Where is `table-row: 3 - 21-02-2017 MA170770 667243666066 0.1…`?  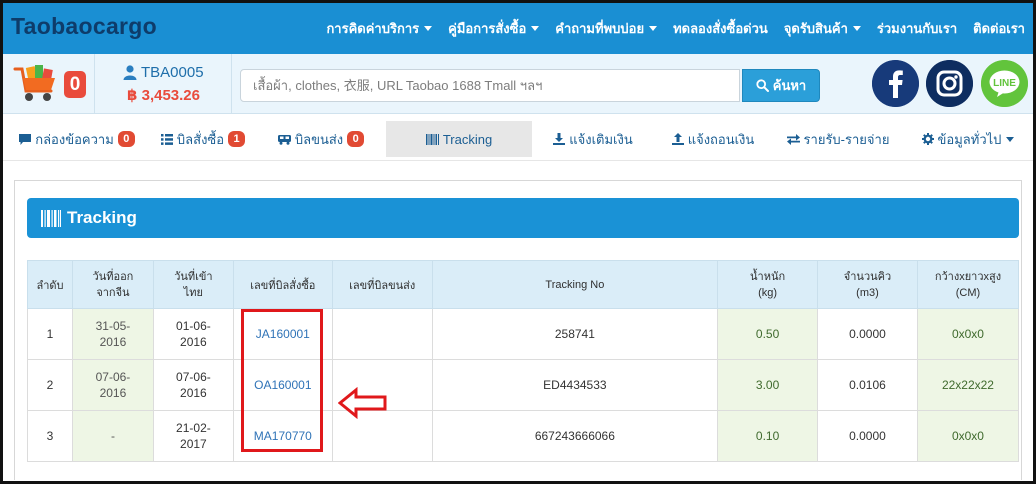 table-row: 3 - 21-02-2017 MA170770 667243666066 0.1… is located at coordinates (523, 436).